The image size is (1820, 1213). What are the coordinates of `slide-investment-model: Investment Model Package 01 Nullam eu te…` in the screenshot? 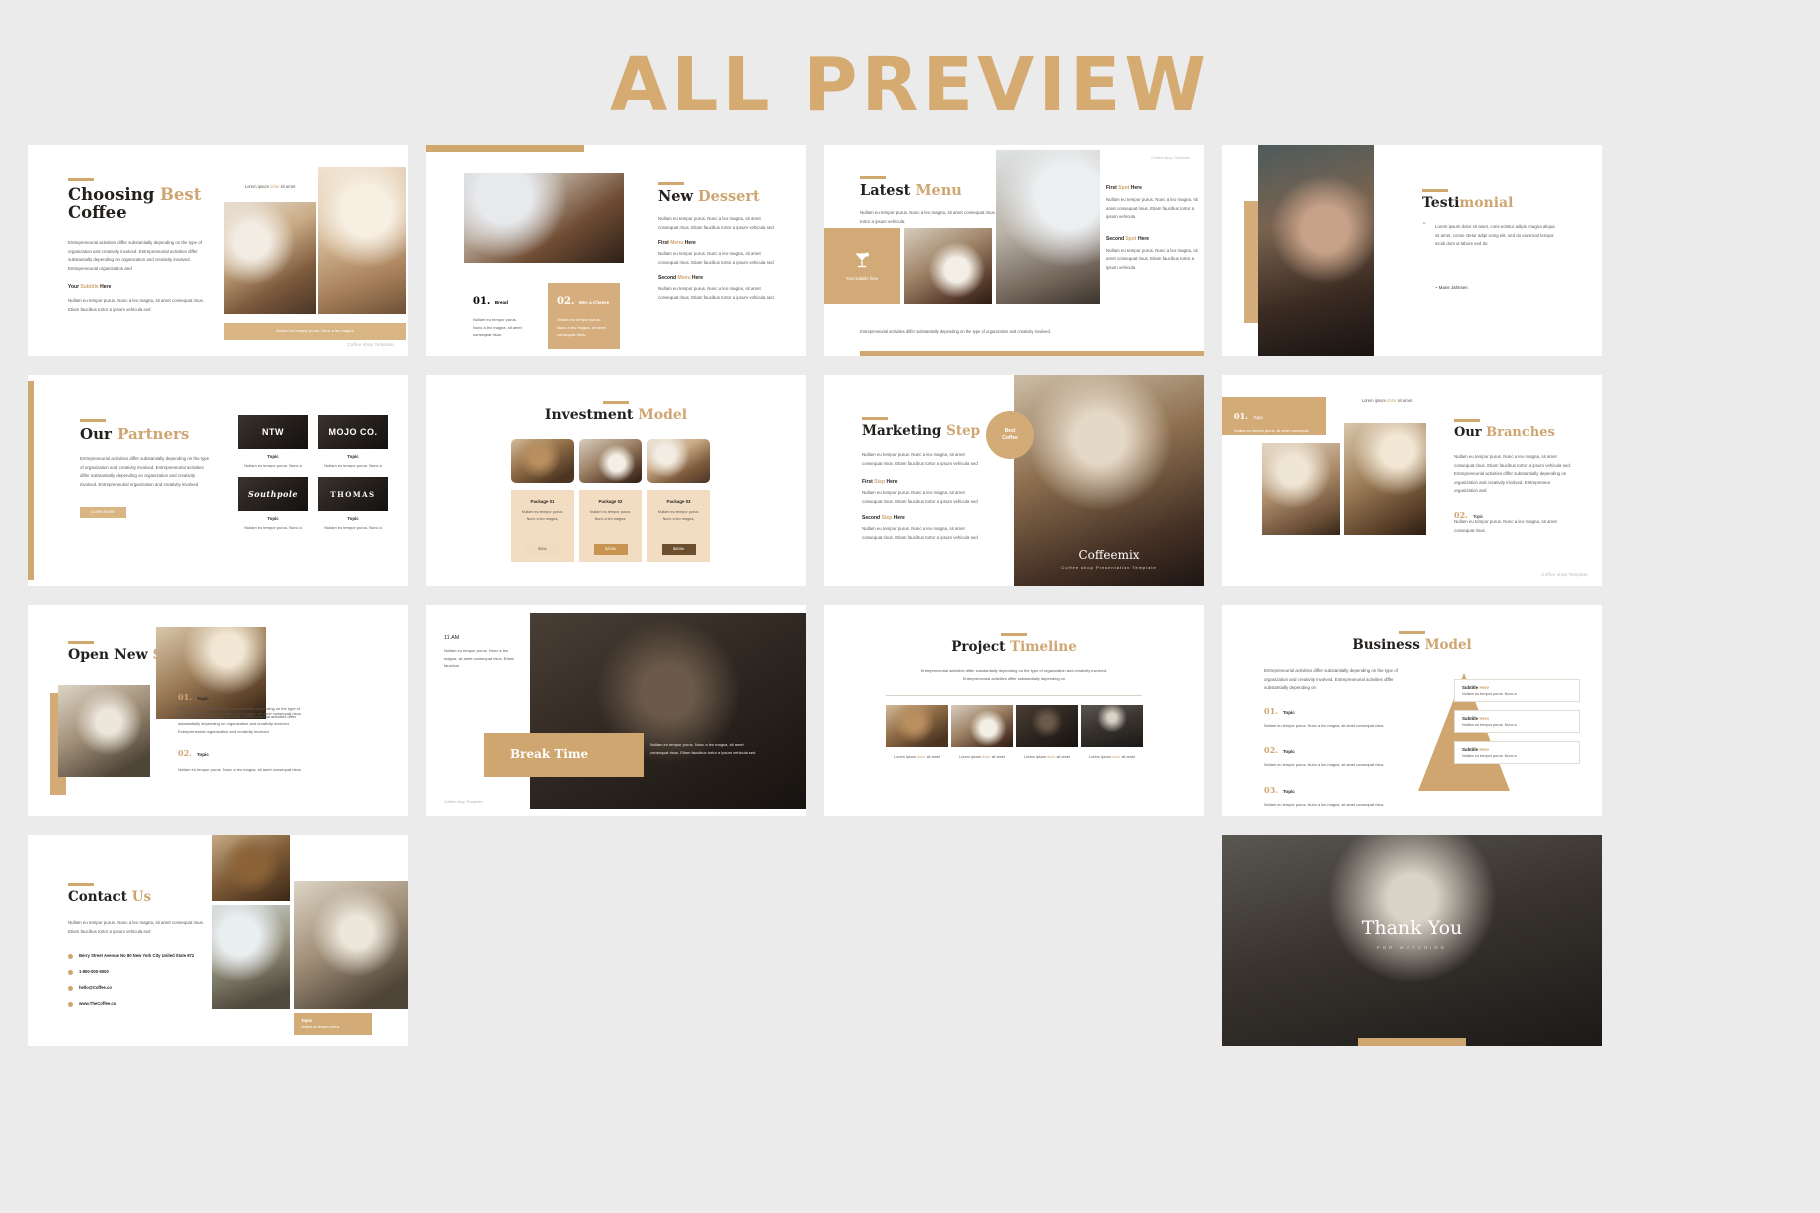 It's located at (616, 480).